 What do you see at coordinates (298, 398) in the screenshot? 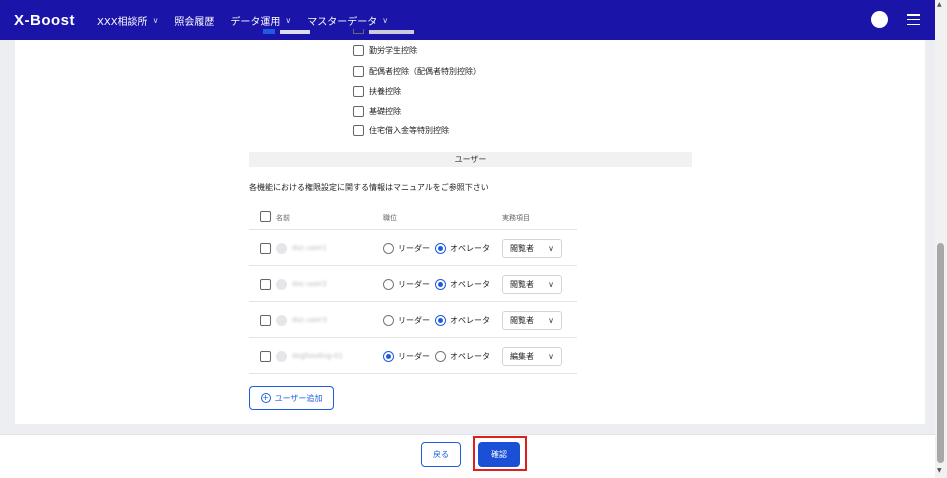
I see `button-label: ユーザー追加` at bounding box center [298, 398].